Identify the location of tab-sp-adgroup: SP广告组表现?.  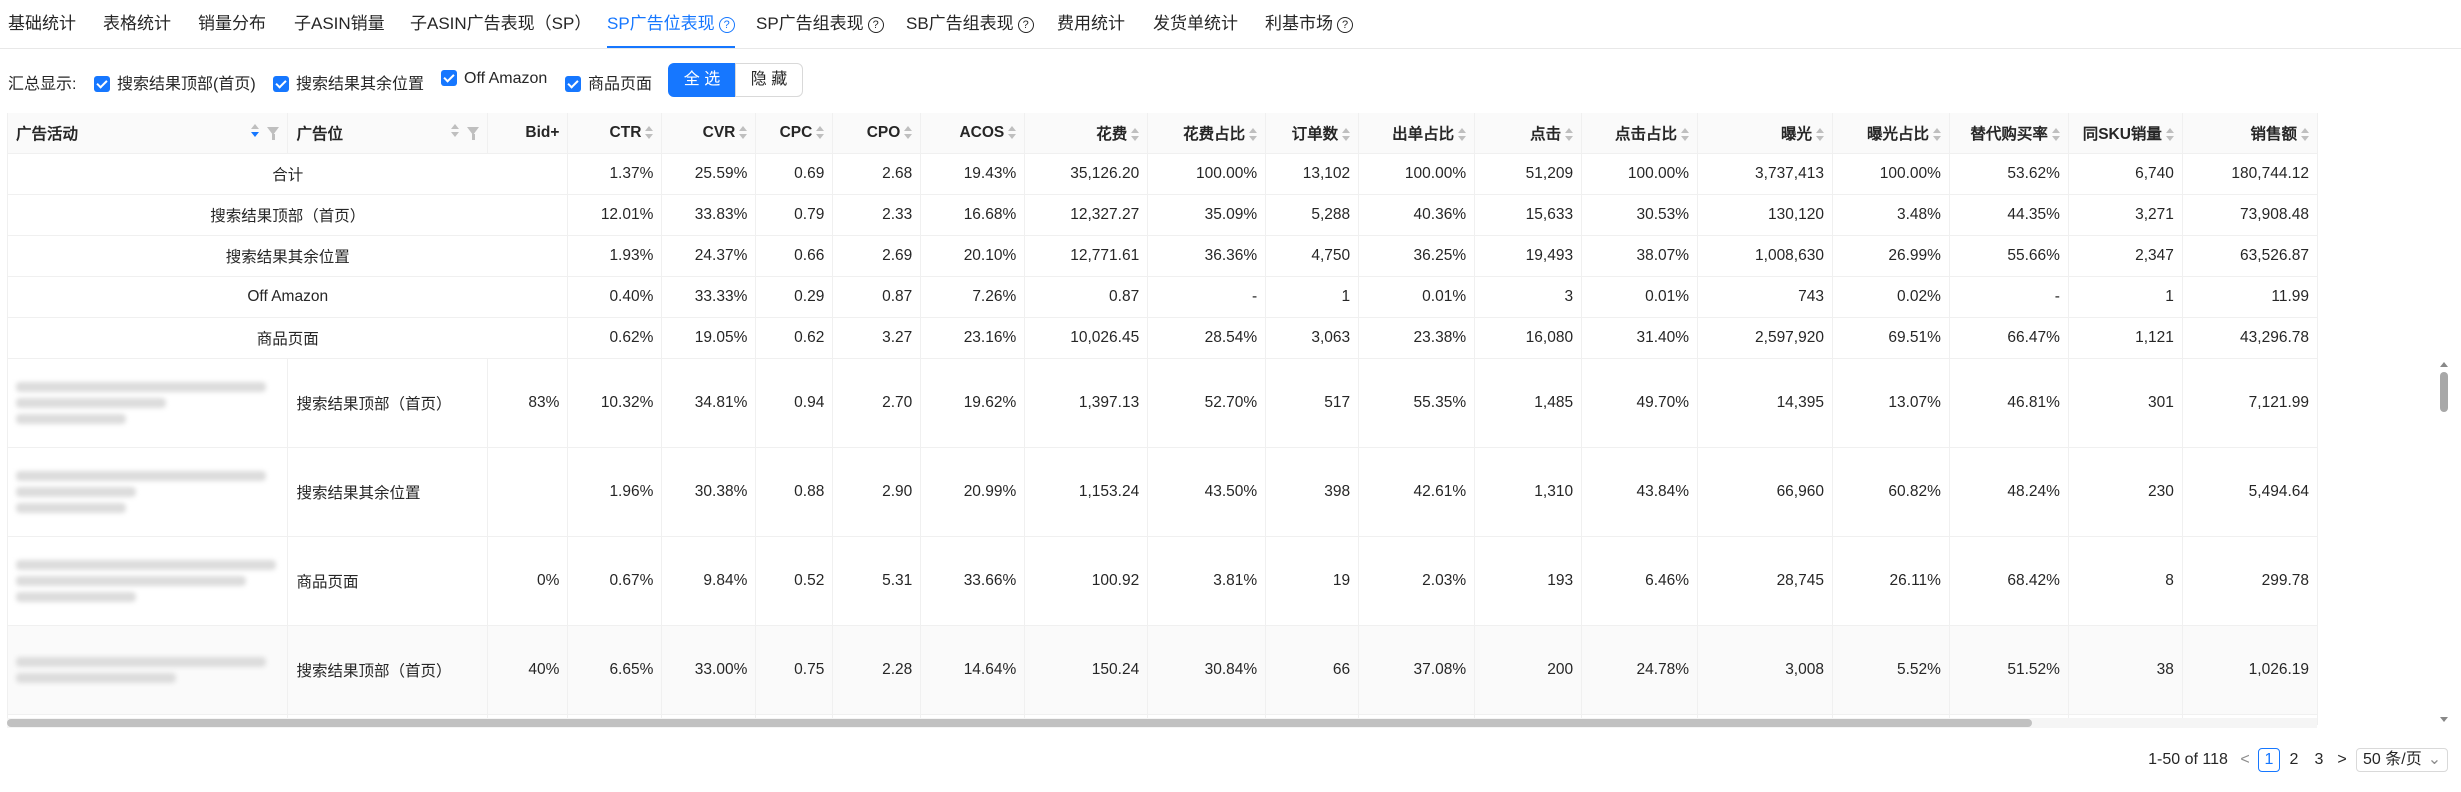
(820, 29).